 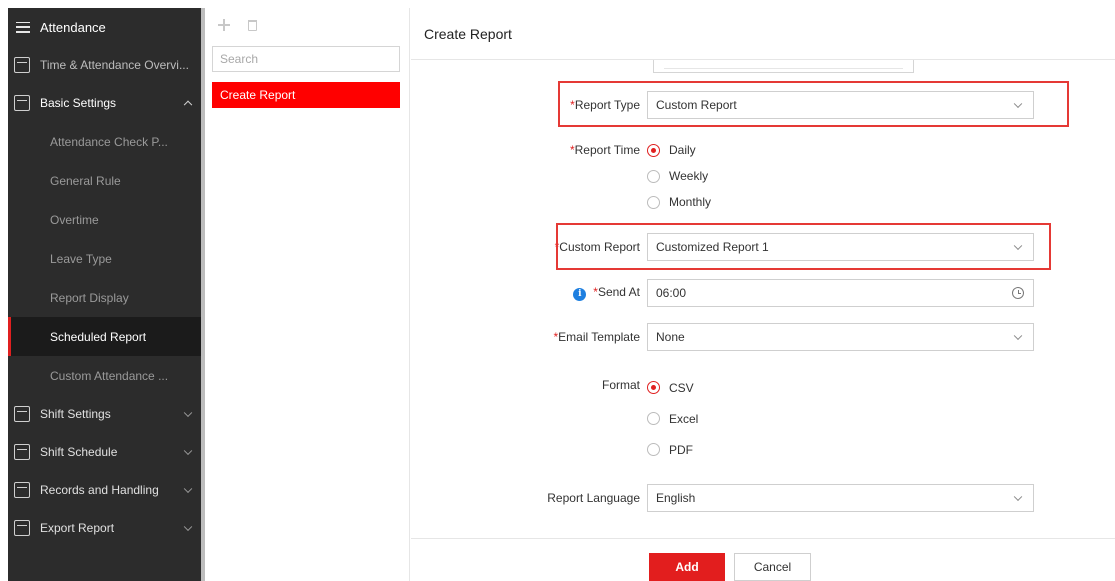 What do you see at coordinates (22, 103) in the screenshot?
I see `settings-icon` at bounding box center [22, 103].